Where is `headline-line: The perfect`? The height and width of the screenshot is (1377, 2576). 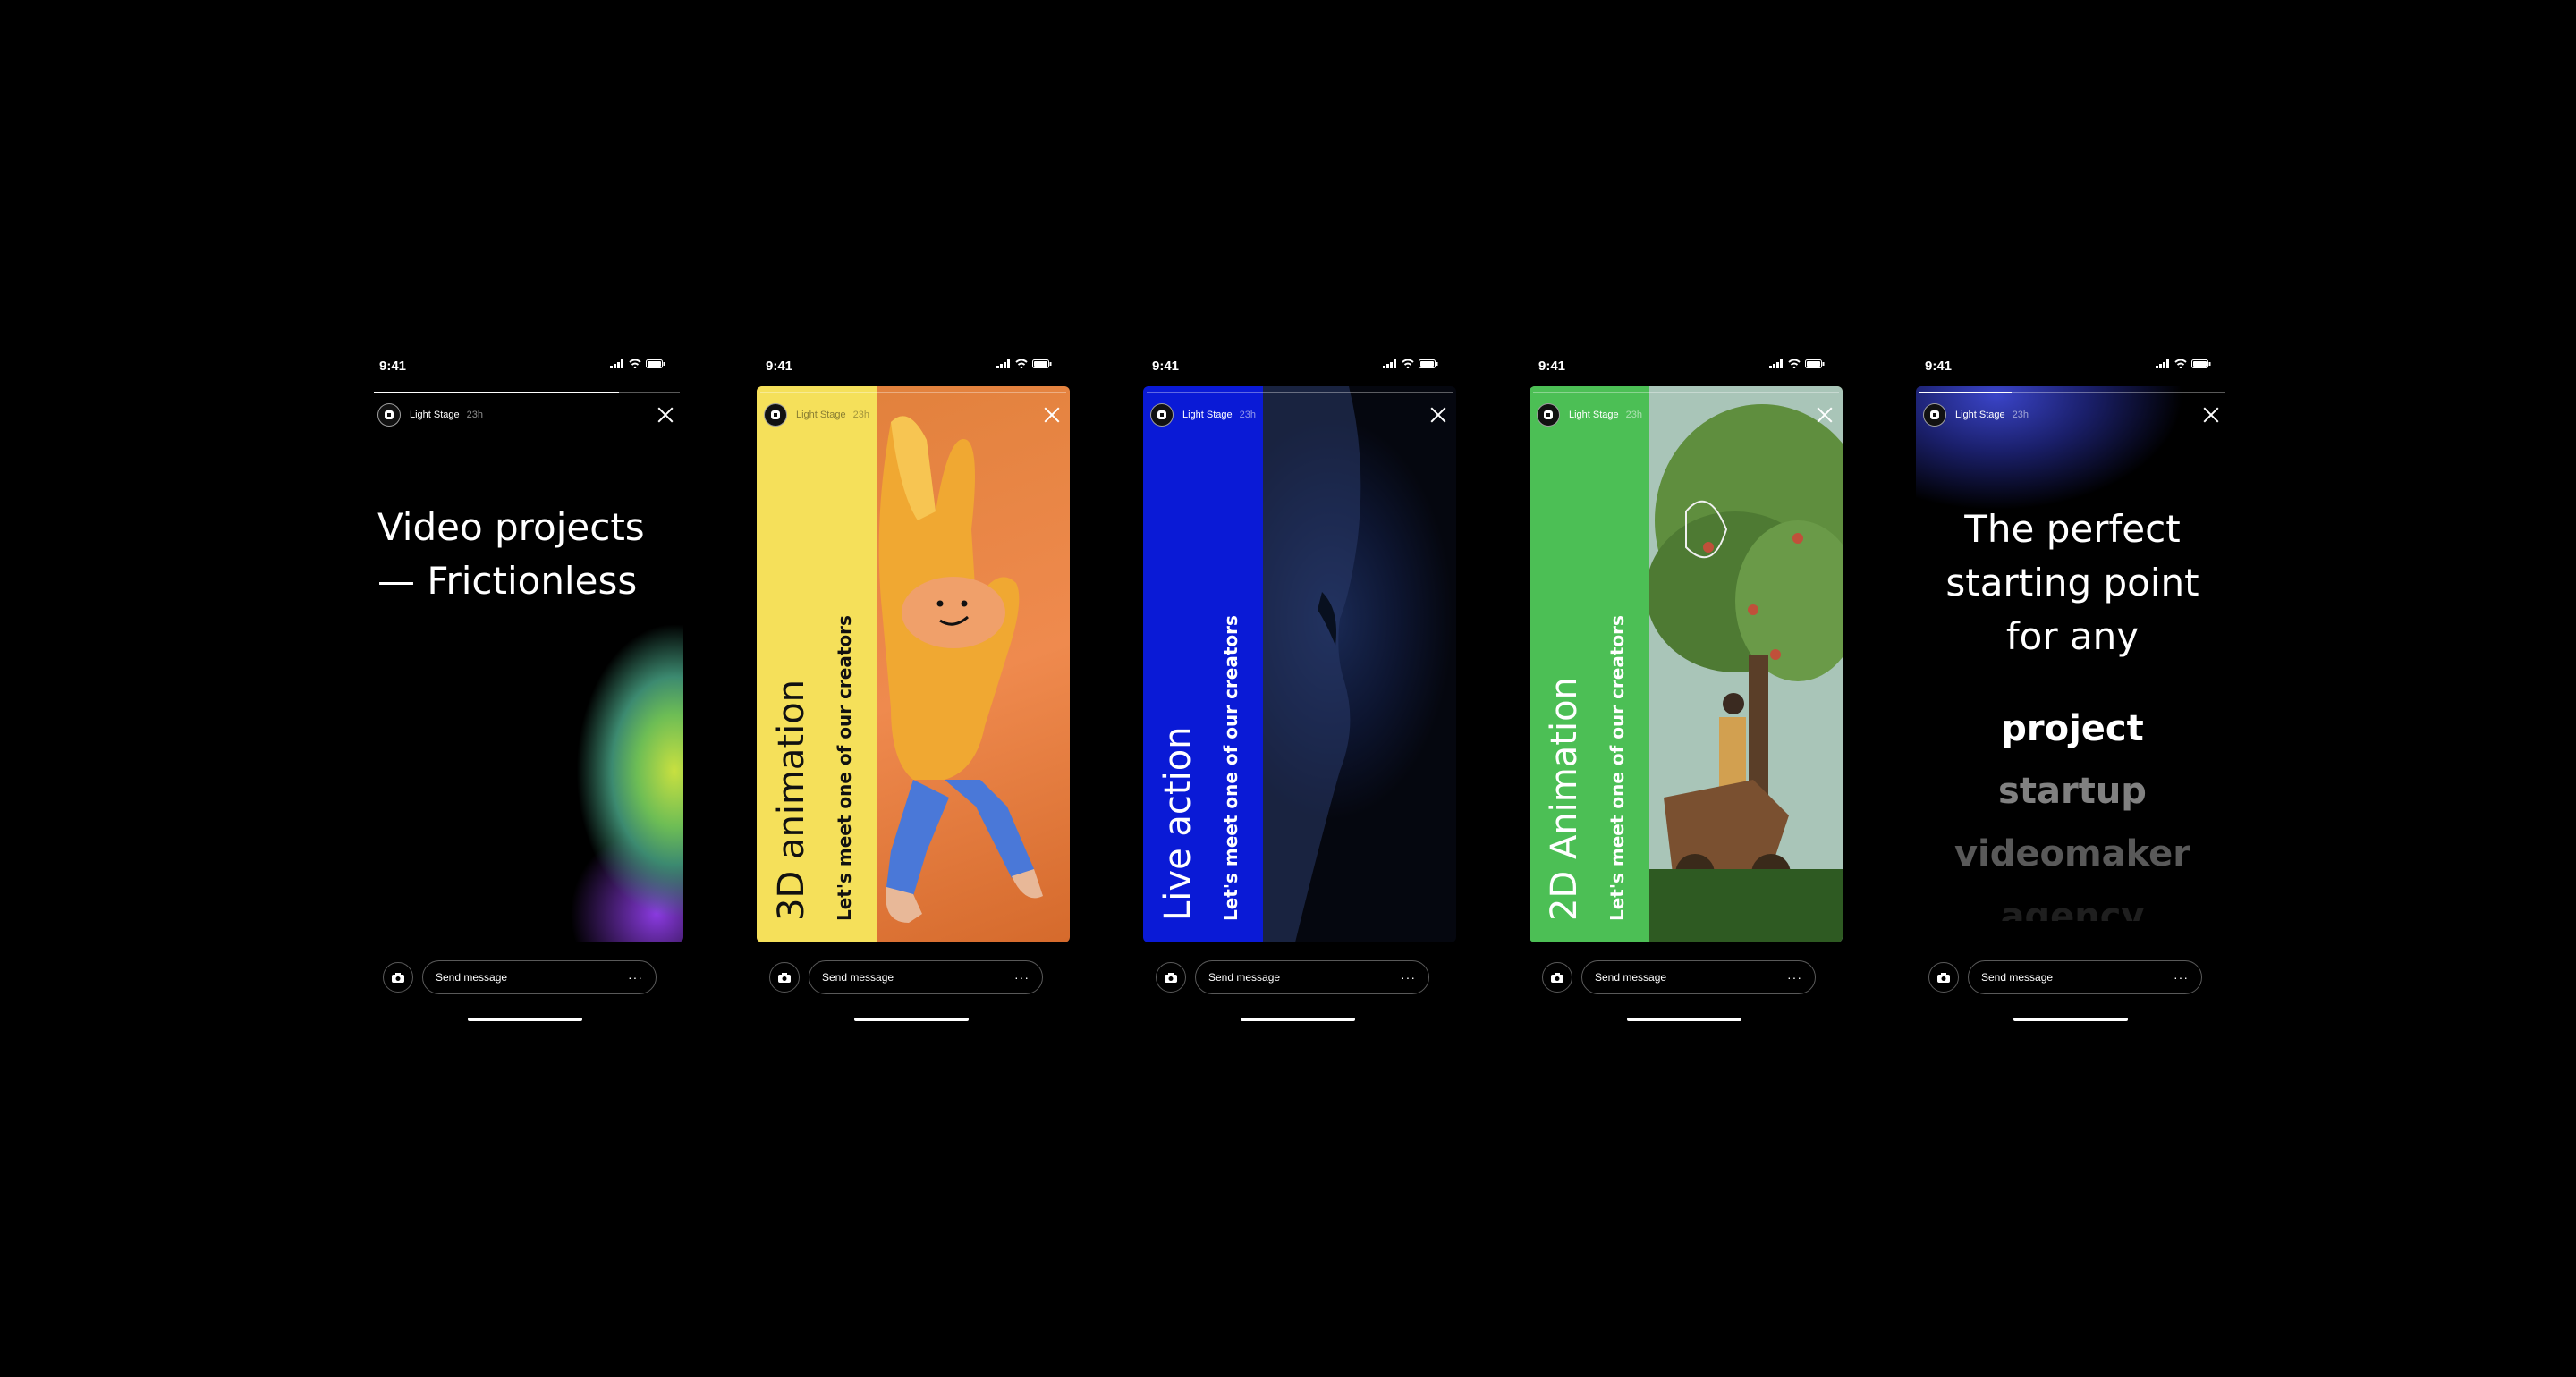 headline-line: The perfect is located at coordinates (2072, 529).